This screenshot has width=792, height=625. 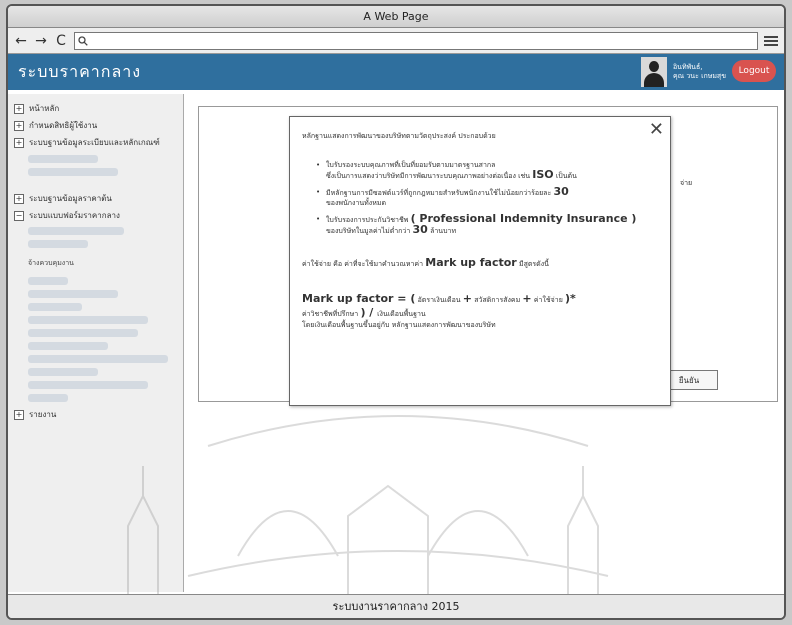 What do you see at coordinates (41, 41) in the screenshot?
I see `forward-icon: →` at bounding box center [41, 41].